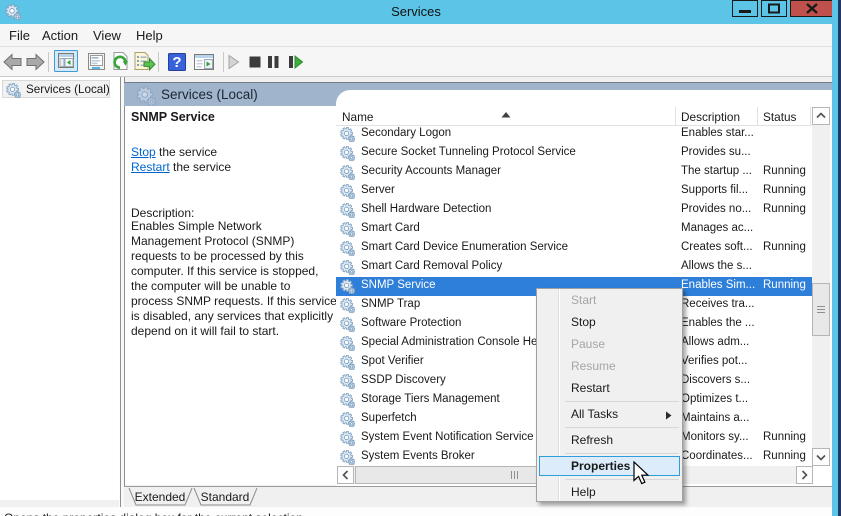 The width and height of the screenshot is (841, 516). What do you see at coordinates (225, 497) in the screenshot?
I see `svg-text: Standard` at bounding box center [225, 497].